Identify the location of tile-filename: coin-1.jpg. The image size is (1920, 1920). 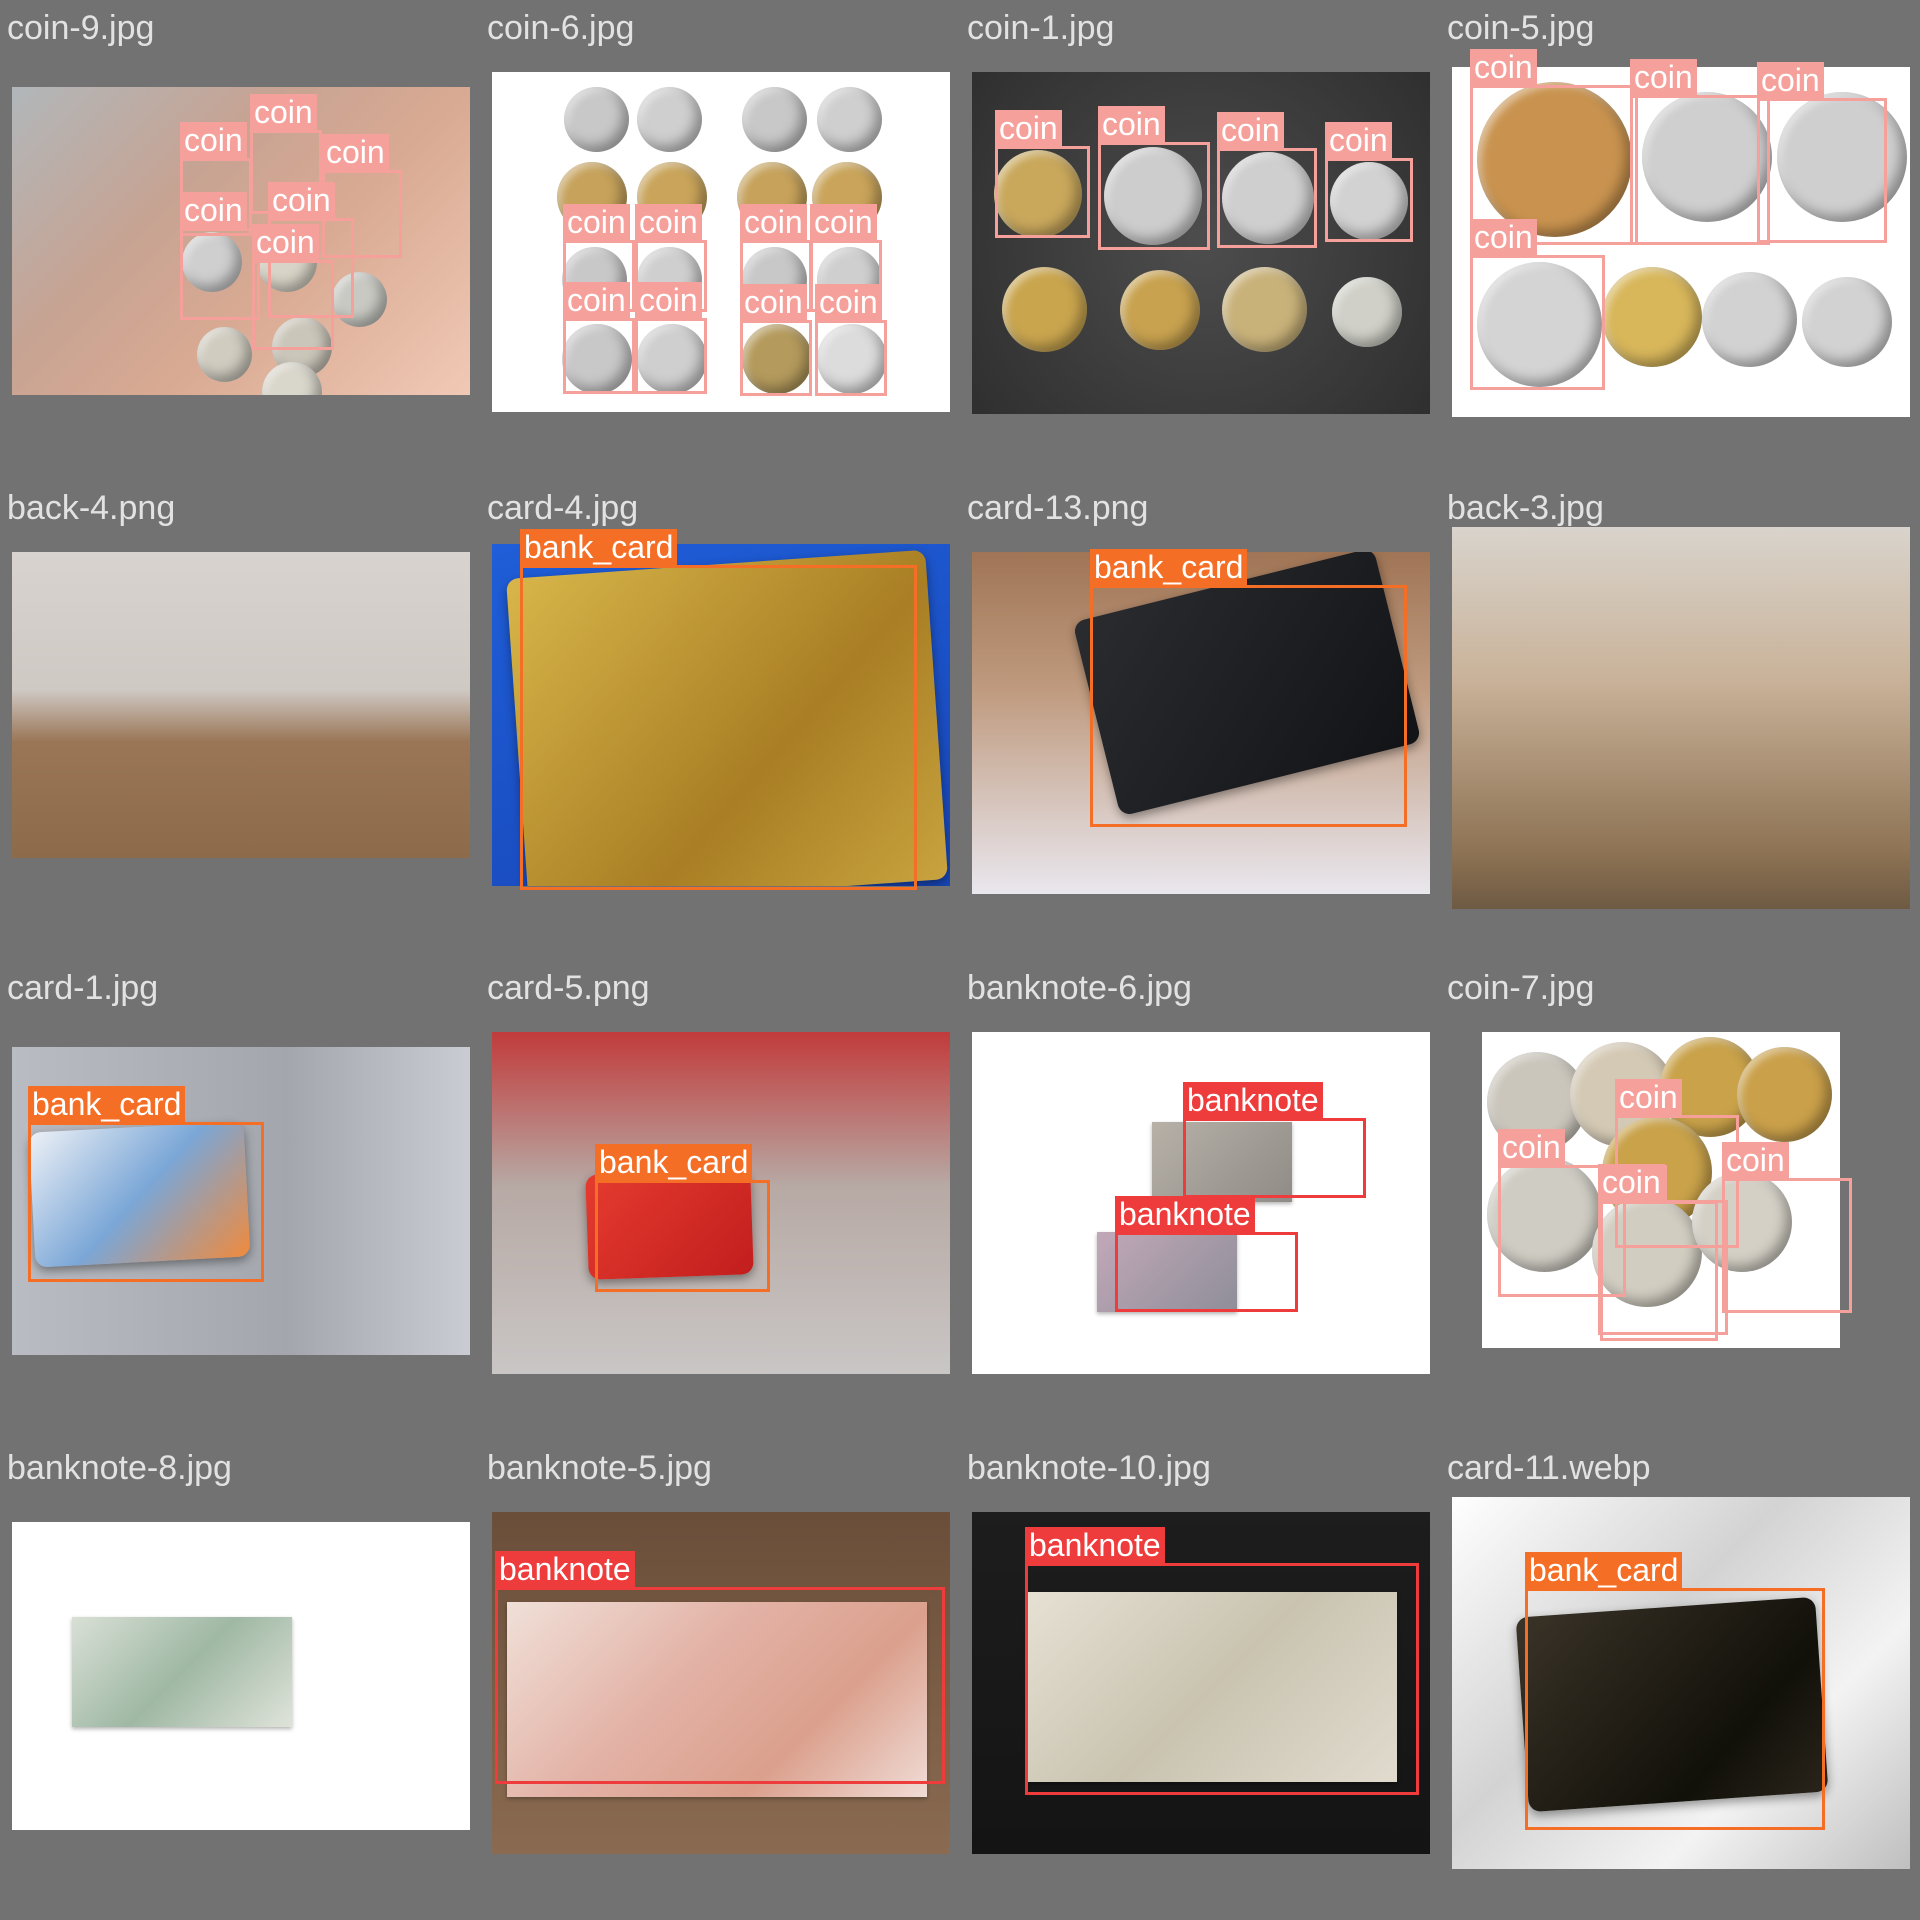
(1041, 28).